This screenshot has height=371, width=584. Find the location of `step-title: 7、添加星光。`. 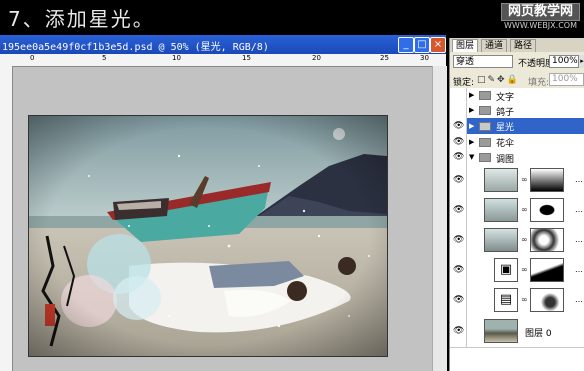

step-title: 7、添加星光。 is located at coordinates (81, 19).